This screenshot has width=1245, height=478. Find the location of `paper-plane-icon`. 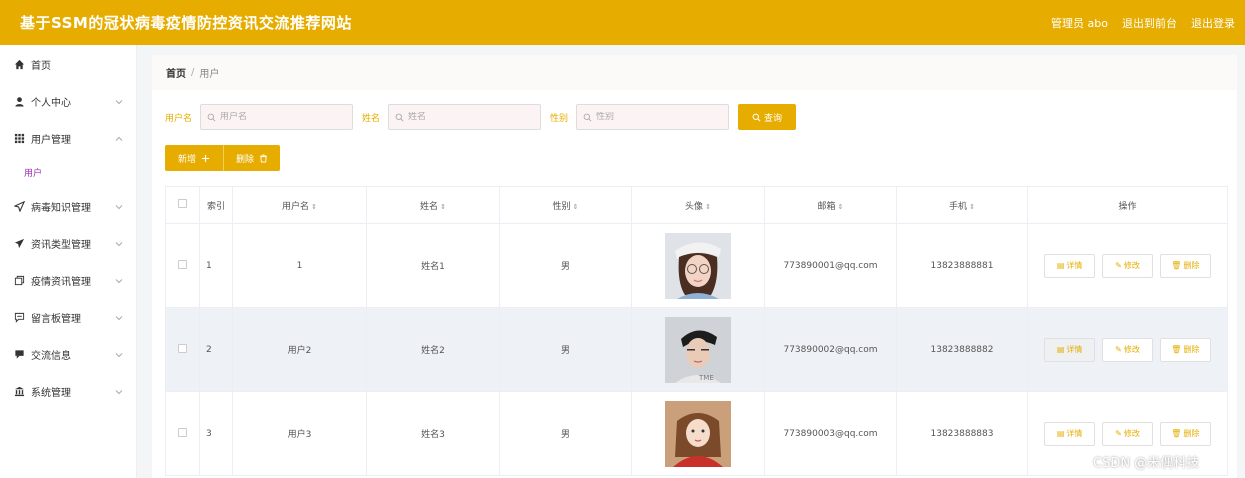

paper-plane-icon is located at coordinates (19, 244).